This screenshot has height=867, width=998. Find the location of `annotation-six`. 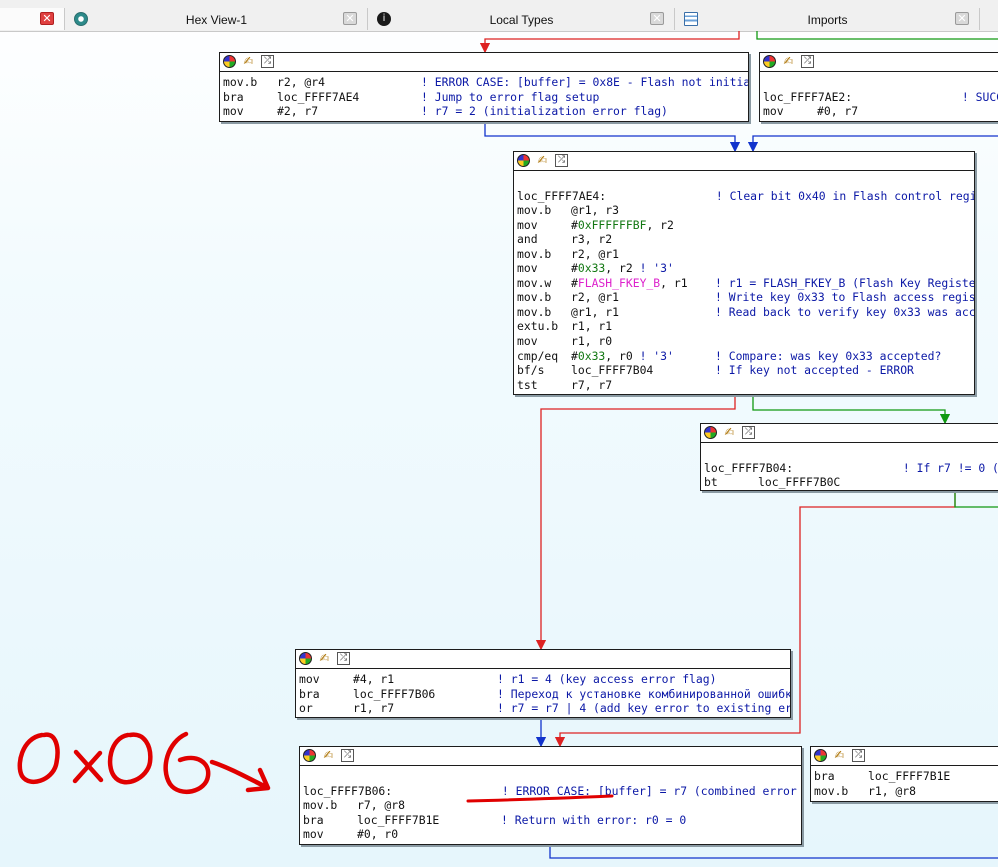

annotation-six is located at coordinates (187, 763).